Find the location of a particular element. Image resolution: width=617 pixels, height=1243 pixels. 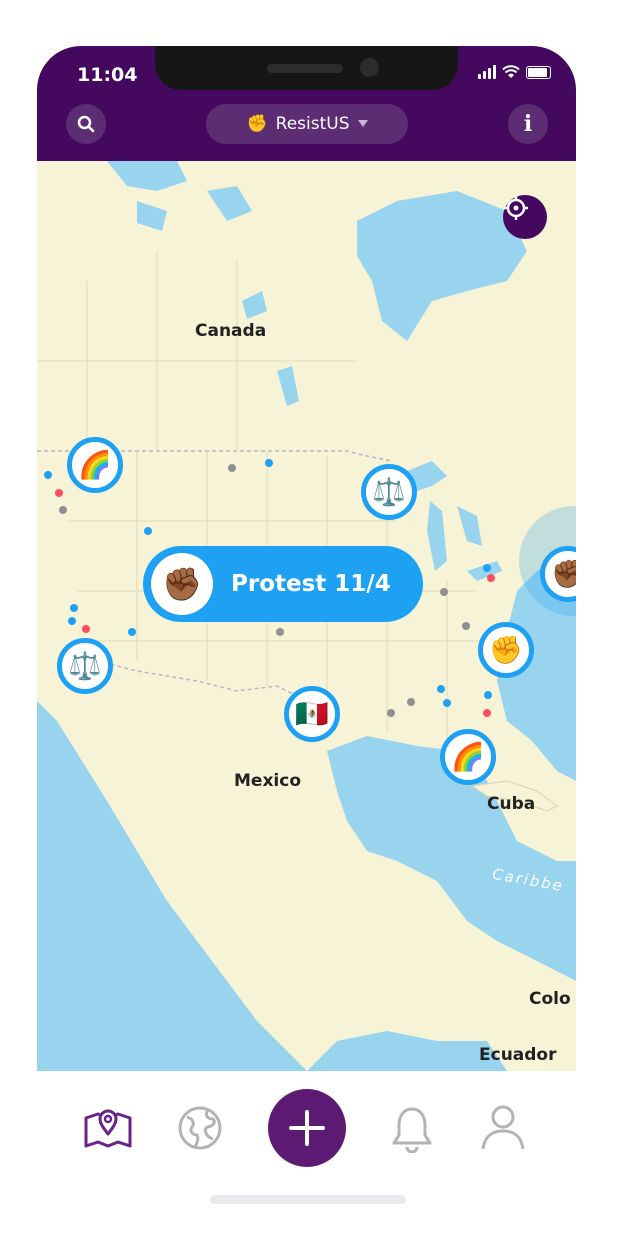

map-label-canada: Canada is located at coordinates (231, 331).